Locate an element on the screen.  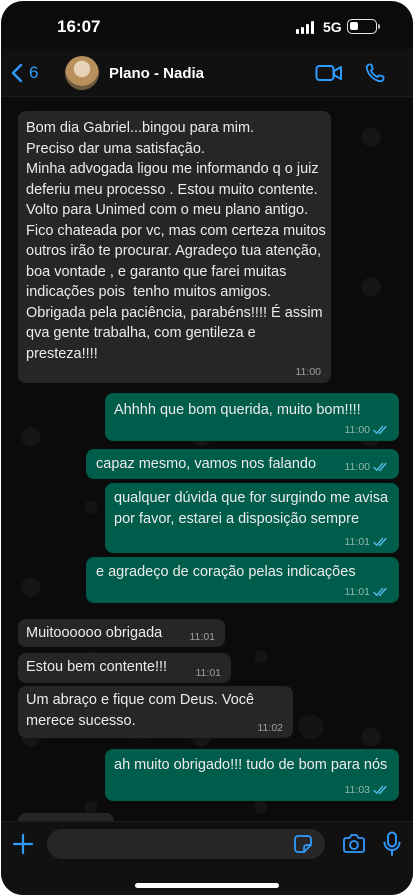
message-incoming: Estou bem contente!!! 11:01 is located at coordinates (124, 668).